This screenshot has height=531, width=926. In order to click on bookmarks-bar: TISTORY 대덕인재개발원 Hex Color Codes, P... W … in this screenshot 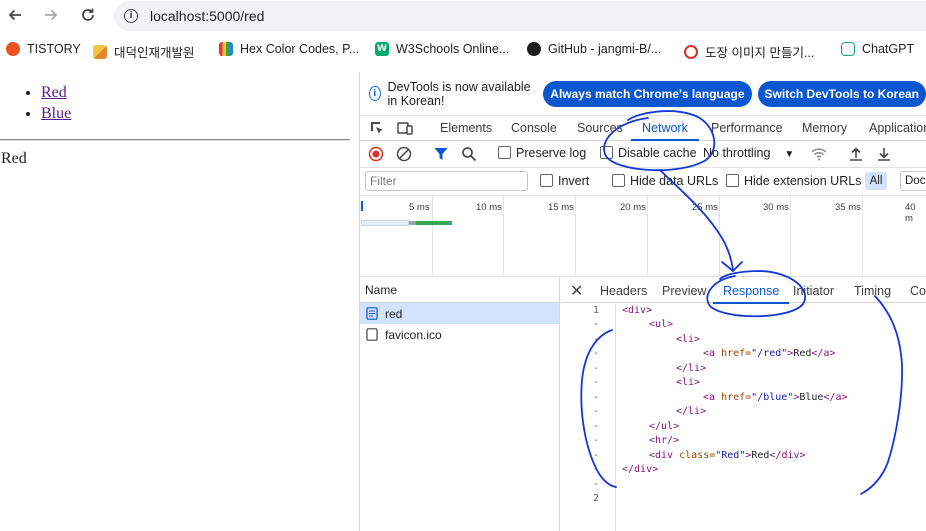, I will do `click(463, 51)`.